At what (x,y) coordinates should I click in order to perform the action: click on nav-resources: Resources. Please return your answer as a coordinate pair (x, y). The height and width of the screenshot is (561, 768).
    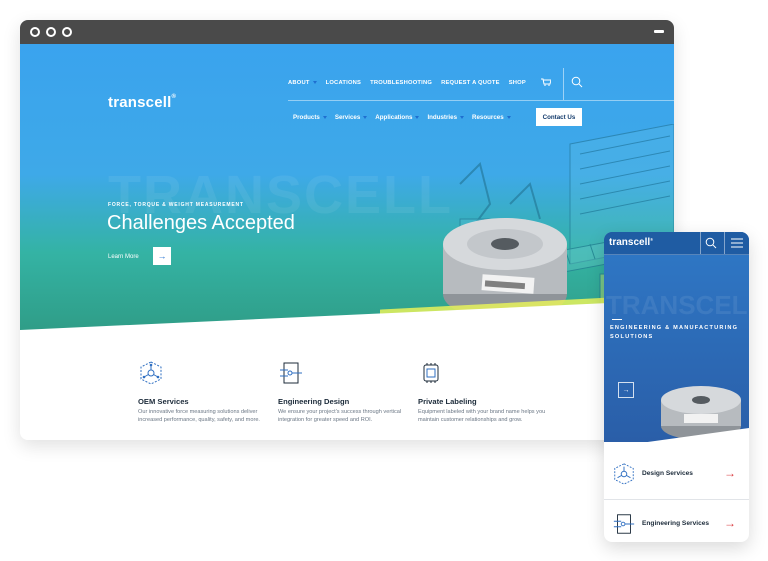
    Looking at the image, I should click on (491, 117).